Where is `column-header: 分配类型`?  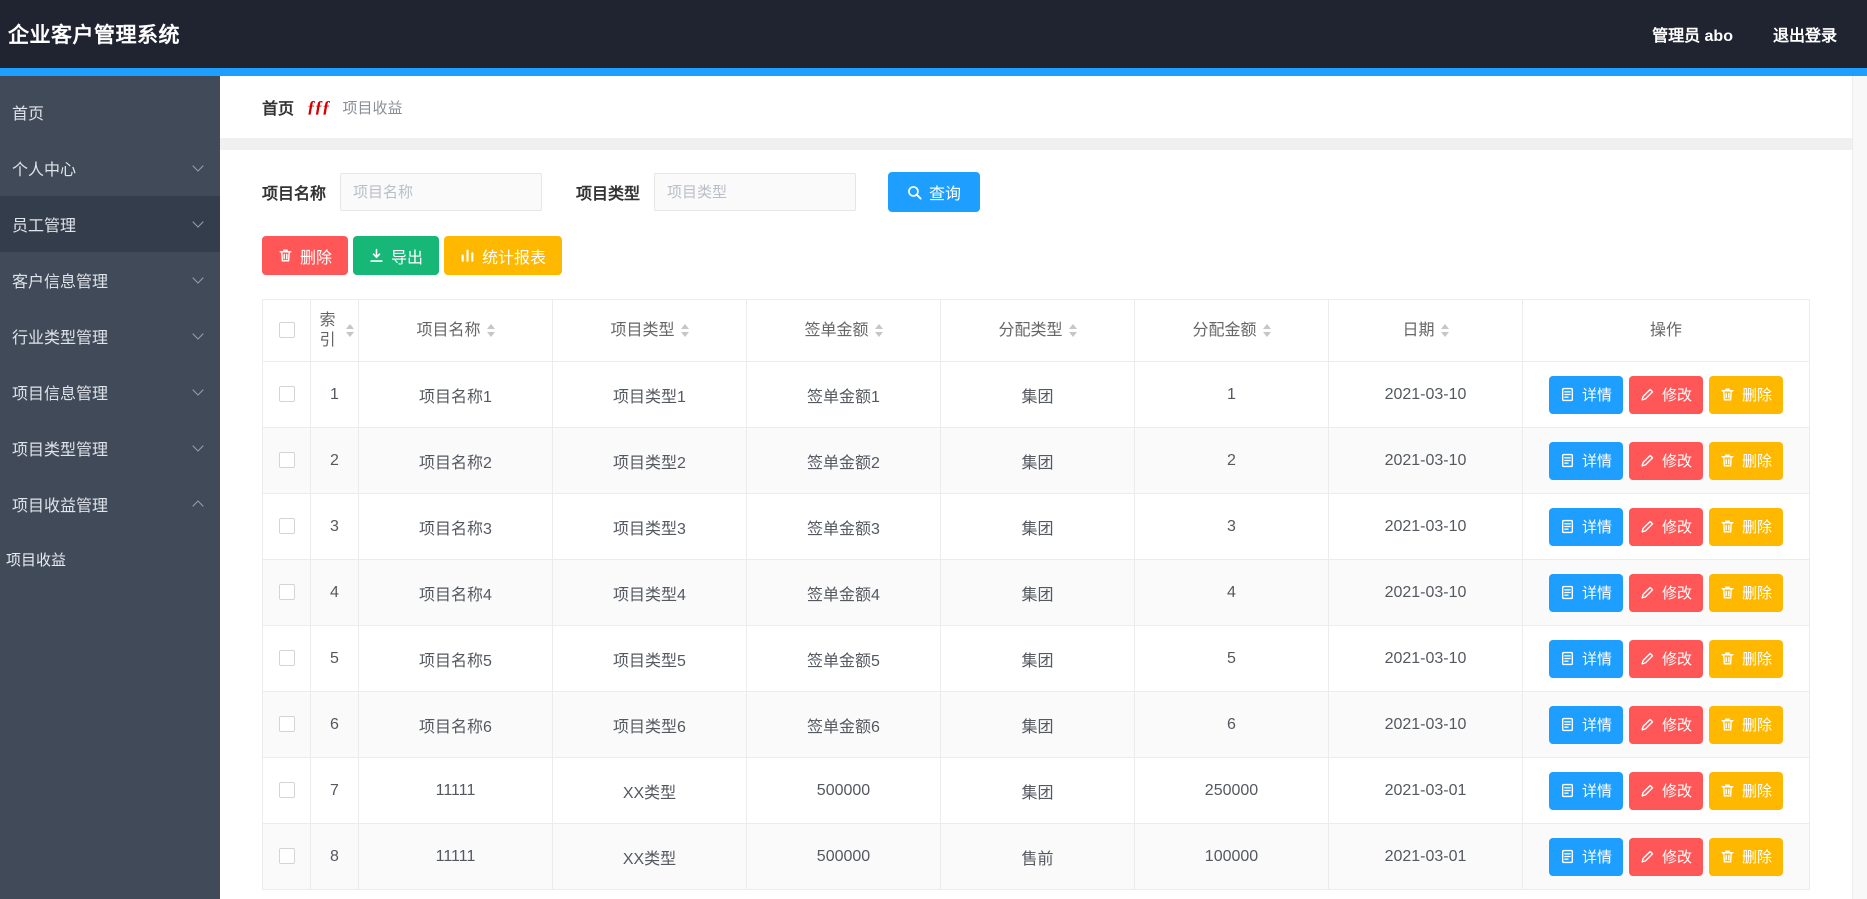 column-header: 分配类型 is located at coordinates (1037, 330).